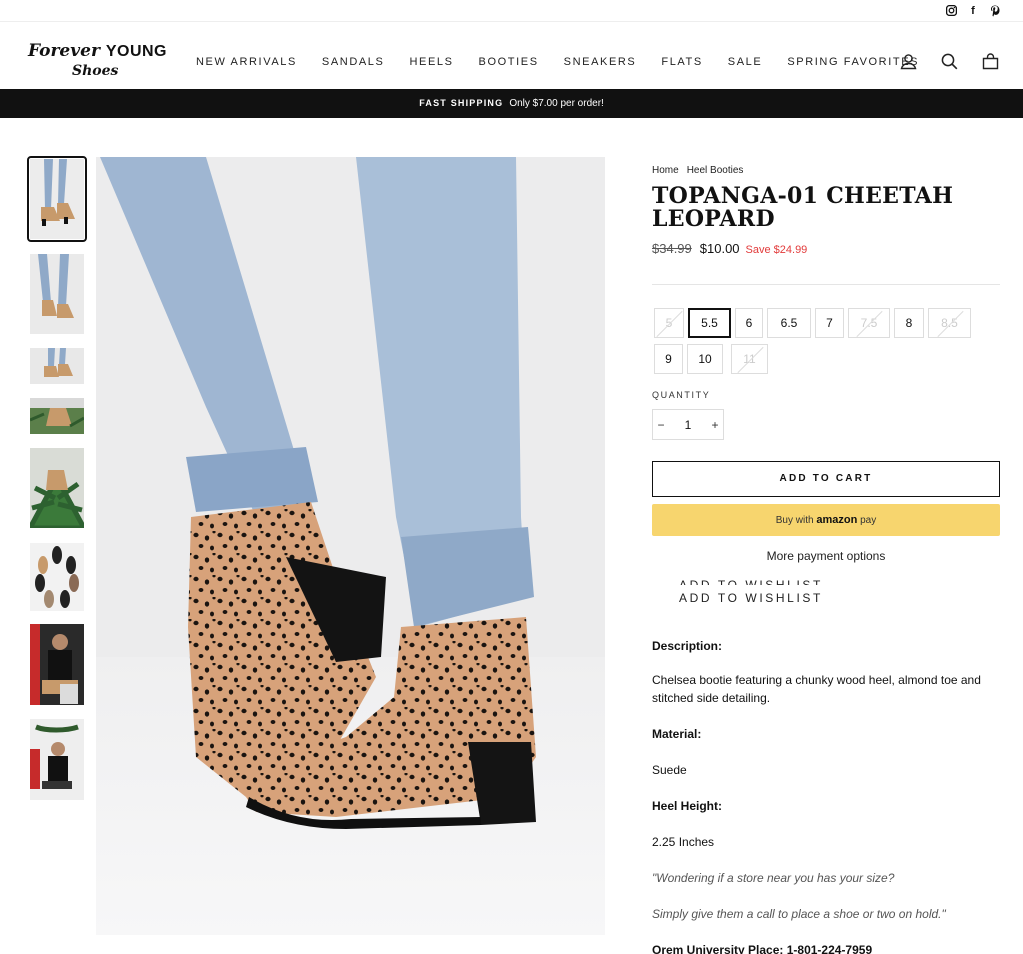 Image resolution: width=1023 pixels, height=954 pixels. What do you see at coordinates (431, 62) in the screenshot?
I see `nav-heels: HEELS` at bounding box center [431, 62].